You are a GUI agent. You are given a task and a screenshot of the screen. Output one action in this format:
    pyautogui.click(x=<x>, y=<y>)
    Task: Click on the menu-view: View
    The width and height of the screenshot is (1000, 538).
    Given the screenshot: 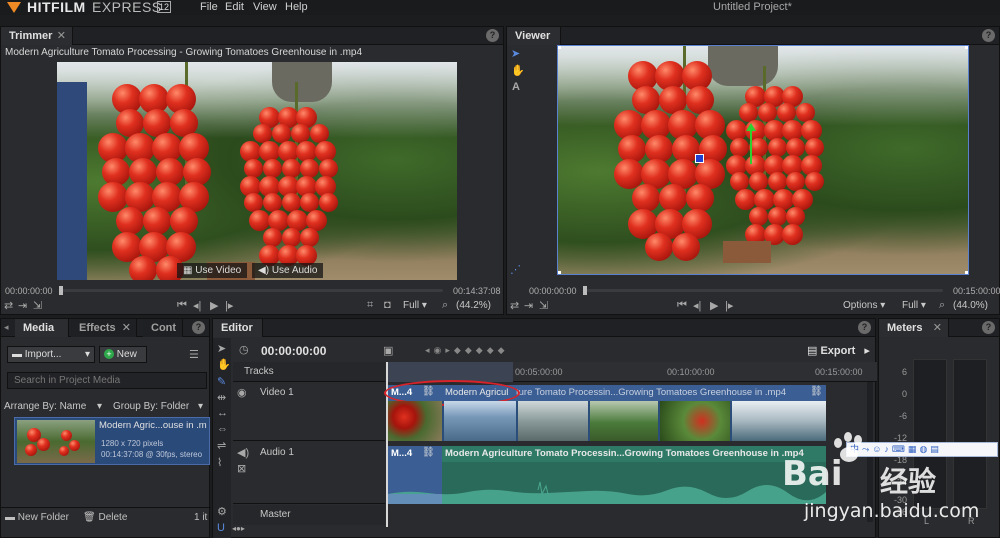 What is the action you would take?
    pyautogui.click(x=265, y=7)
    